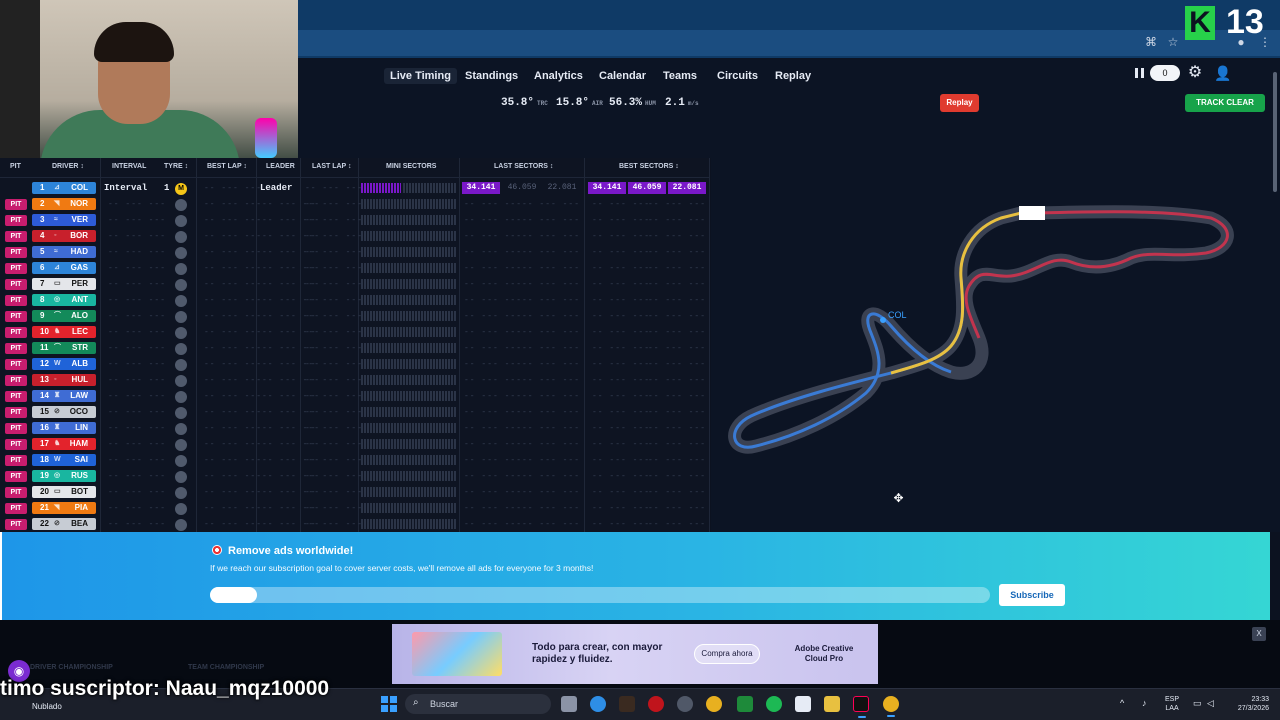 The height and width of the screenshot is (720, 1280). What do you see at coordinates (176, 166) in the screenshot?
I see `header-tyre: TYRE ↕` at bounding box center [176, 166].